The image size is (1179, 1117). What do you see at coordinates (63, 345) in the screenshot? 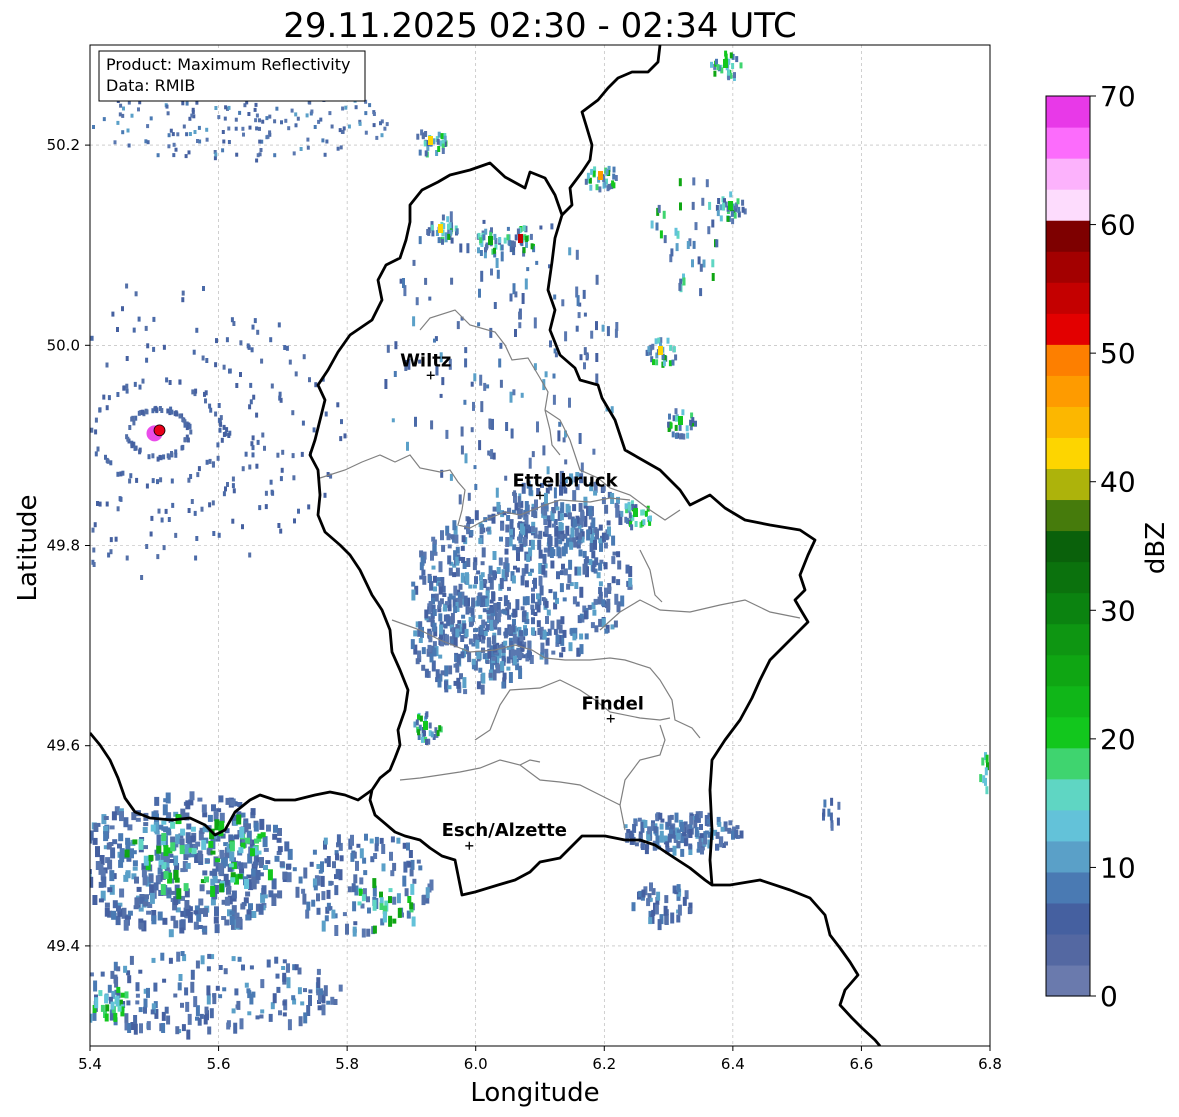
I see `y-tick-label: 50.0` at bounding box center [63, 345].